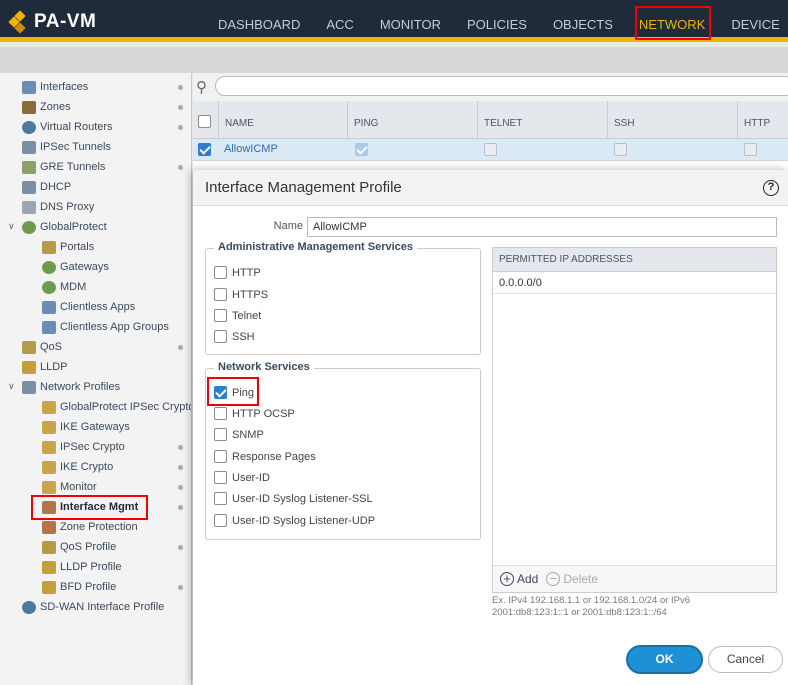  I want to click on response-pages-checkbox, so click(220, 456).